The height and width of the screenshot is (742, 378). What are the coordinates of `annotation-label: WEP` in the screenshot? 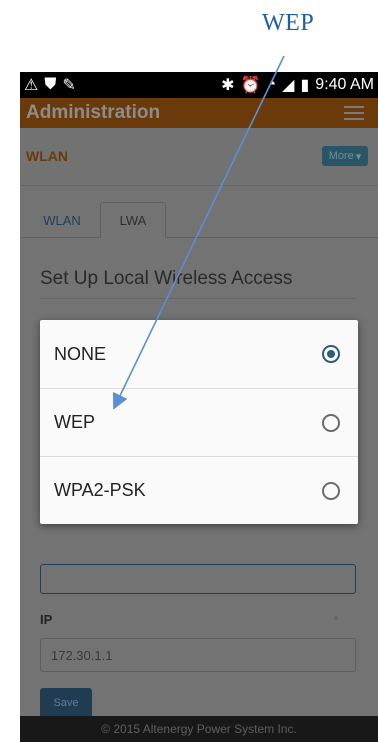 It's located at (288, 23).